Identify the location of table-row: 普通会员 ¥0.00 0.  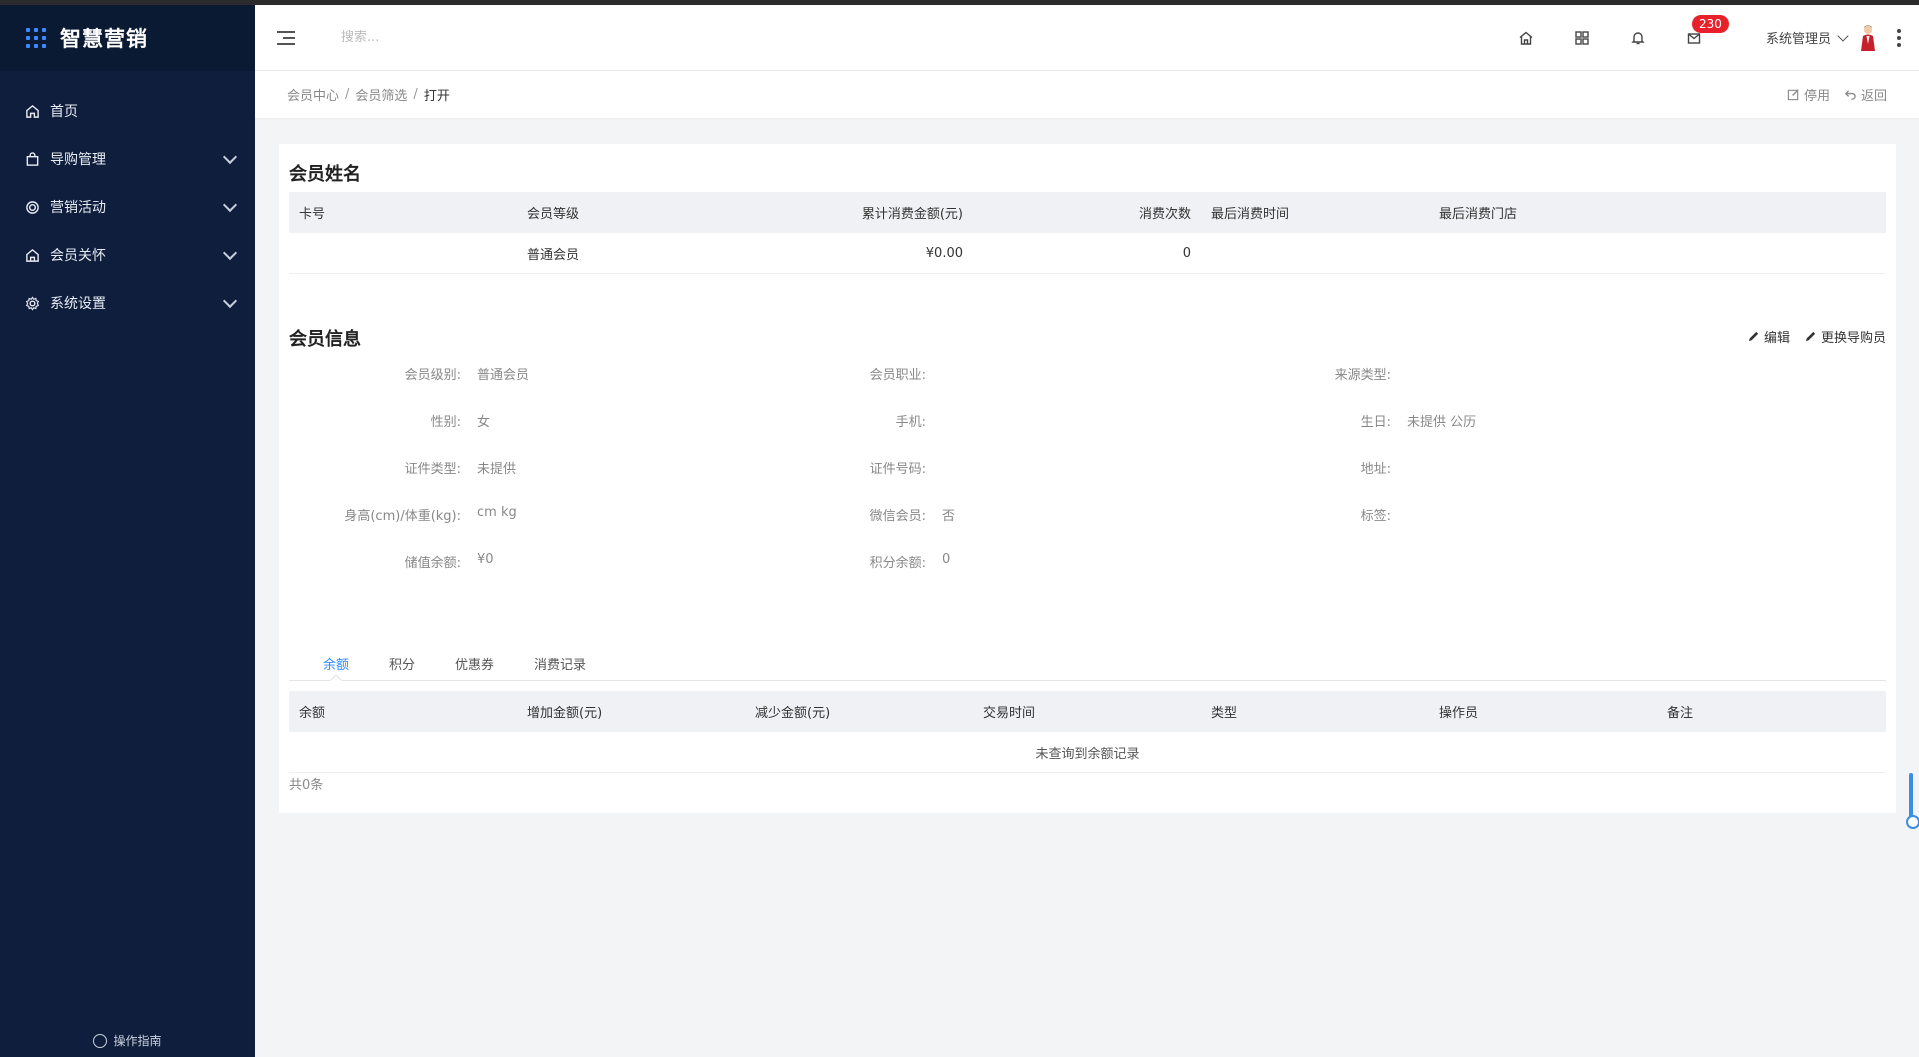
(1087, 253).